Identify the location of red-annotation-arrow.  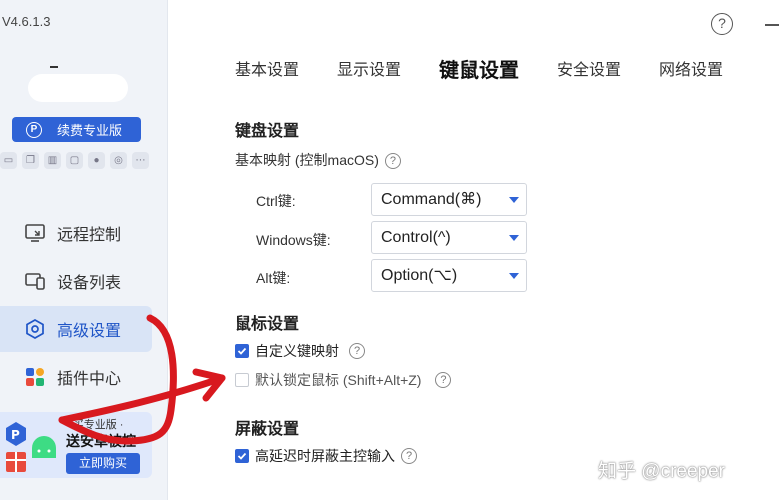
(142, 379).